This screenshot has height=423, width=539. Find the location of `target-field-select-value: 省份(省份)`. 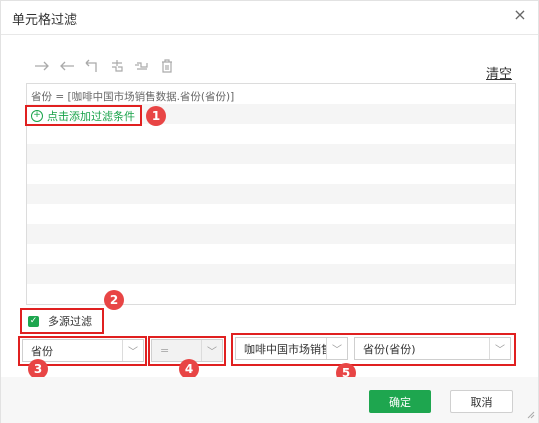

target-field-select-value: 省份(省份) is located at coordinates (389, 349).